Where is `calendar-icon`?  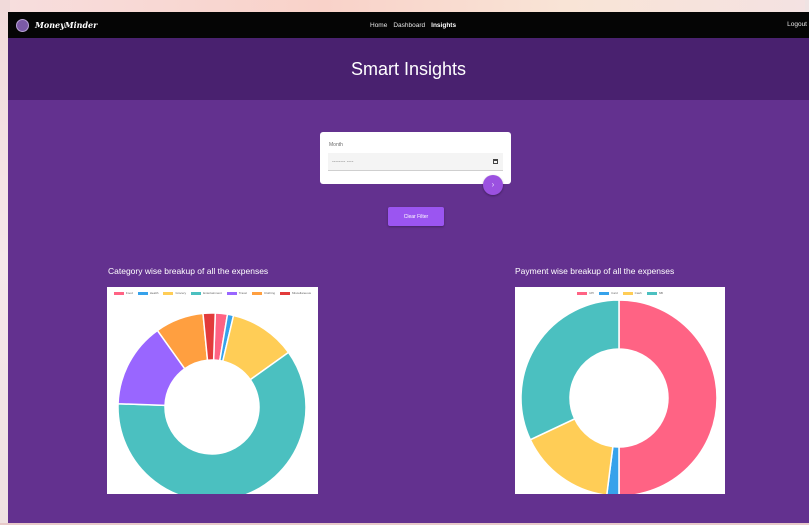 calendar-icon is located at coordinates (495, 161).